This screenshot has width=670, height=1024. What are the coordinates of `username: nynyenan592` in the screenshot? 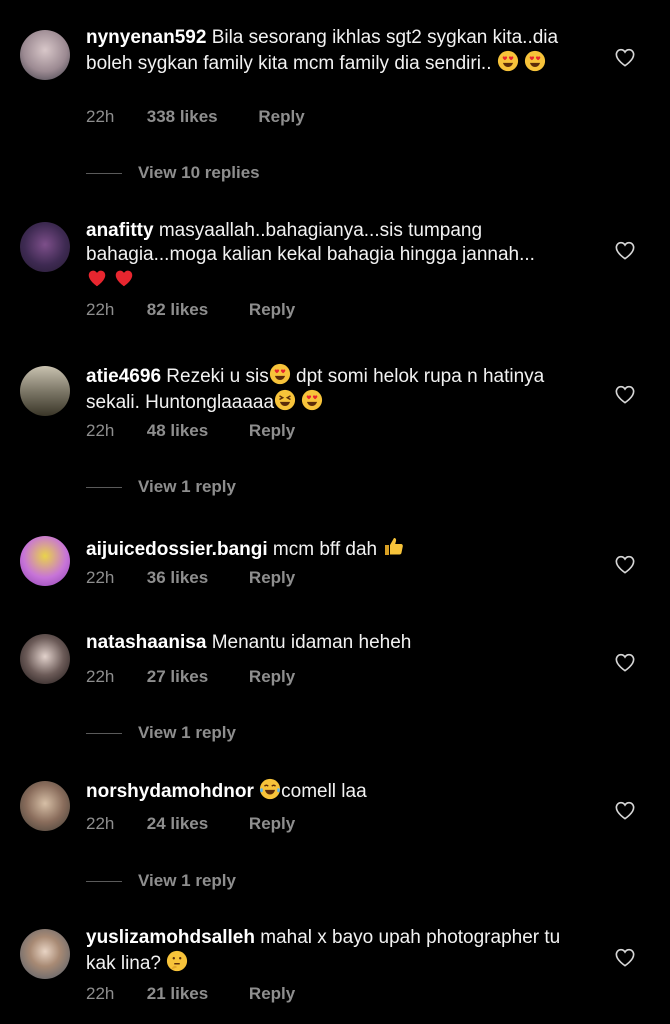 It's located at (146, 37).